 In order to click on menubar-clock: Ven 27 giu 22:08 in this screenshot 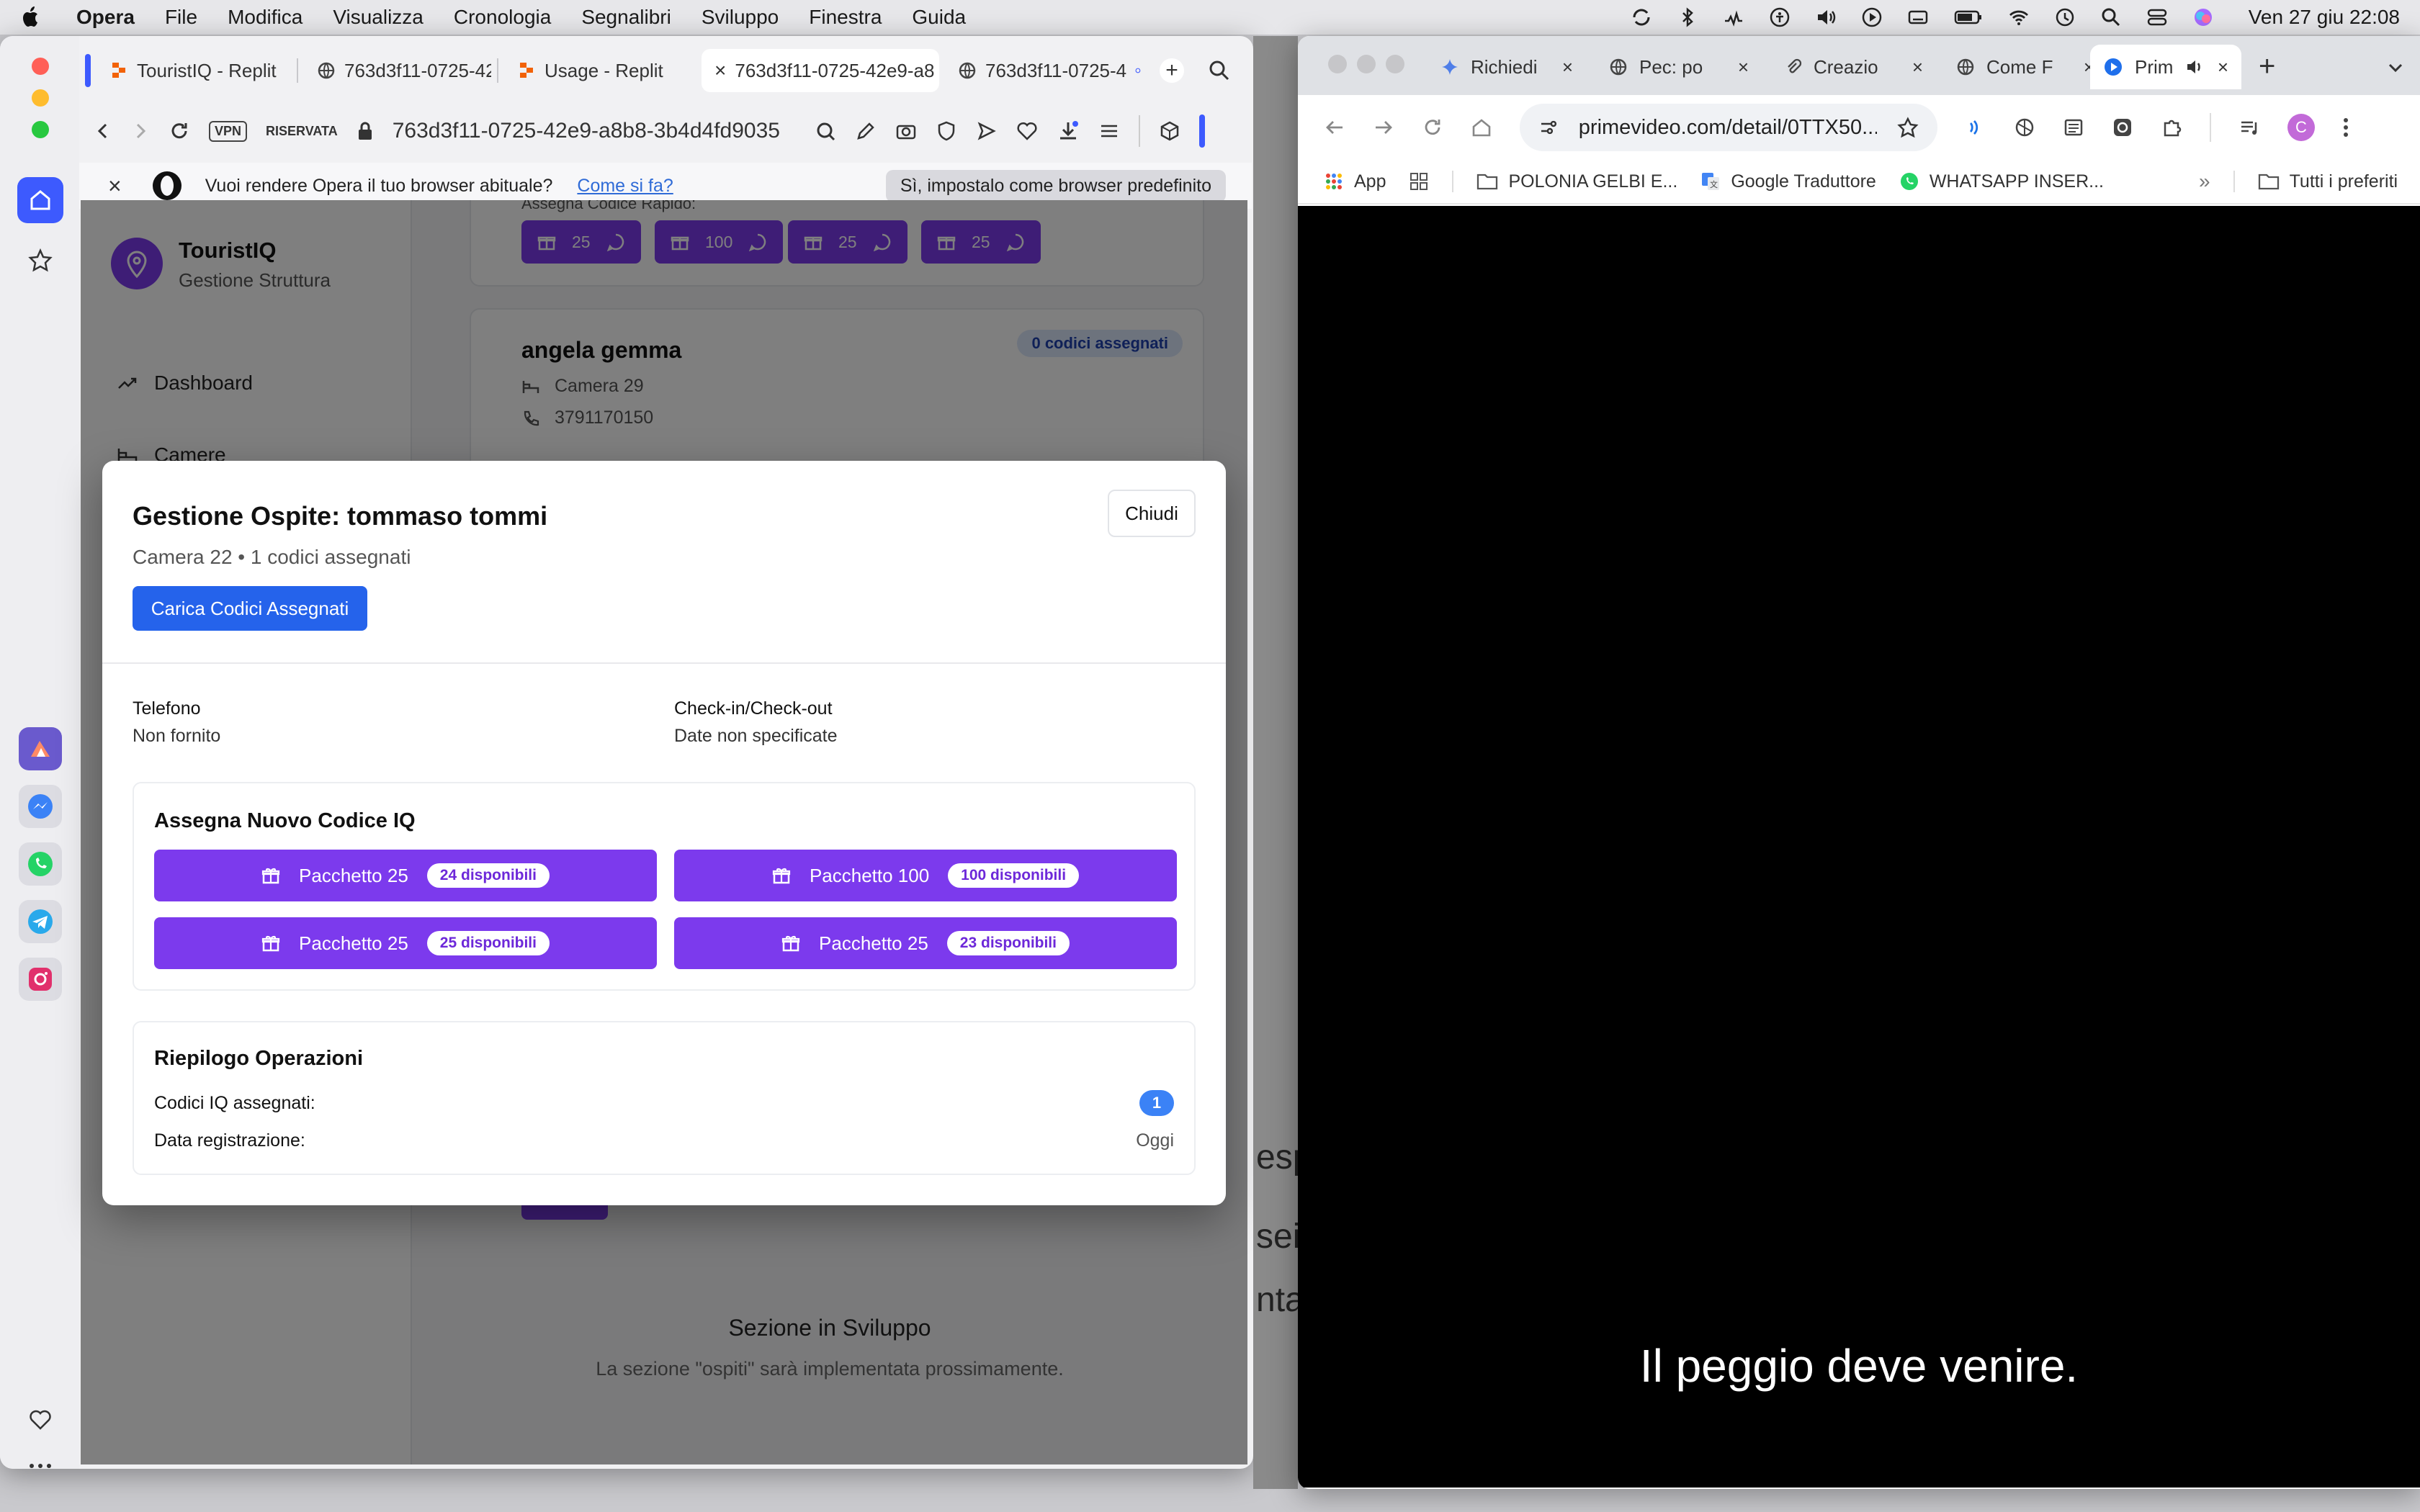, I will do `click(2324, 17)`.